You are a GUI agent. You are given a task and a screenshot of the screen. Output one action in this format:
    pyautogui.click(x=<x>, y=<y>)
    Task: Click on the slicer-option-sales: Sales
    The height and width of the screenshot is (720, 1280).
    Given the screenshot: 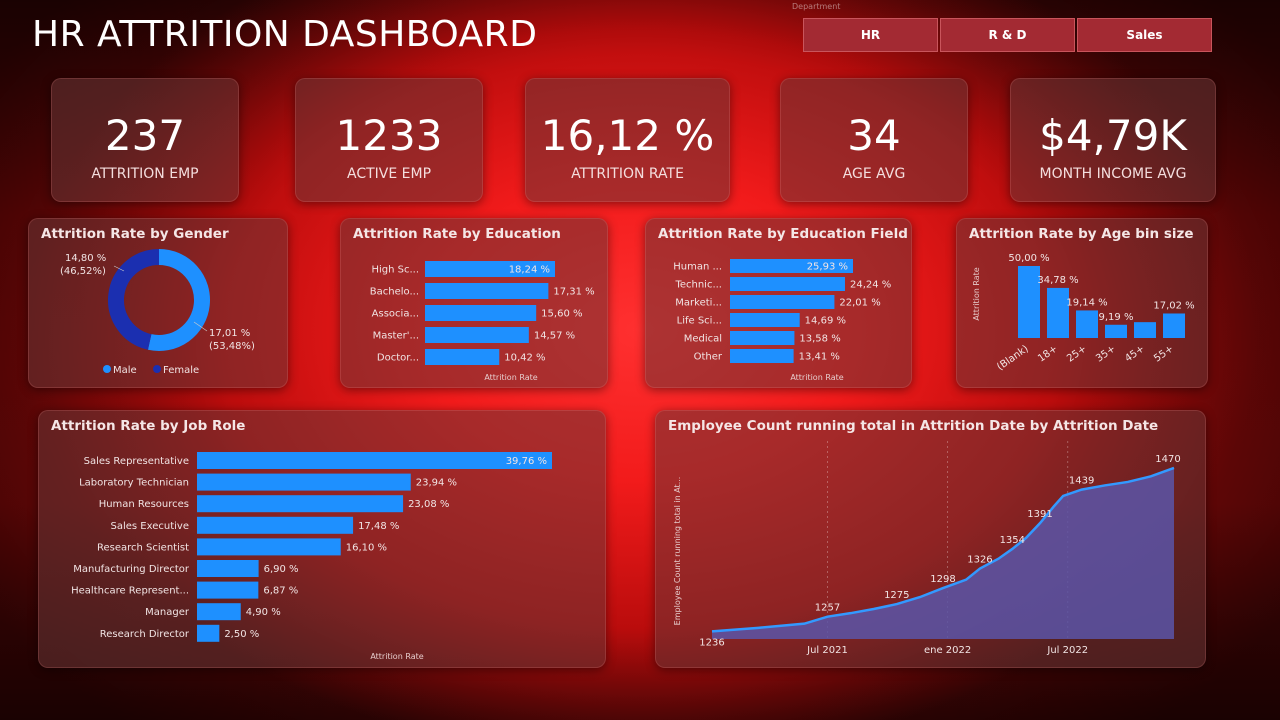 What is the action you would take?
    pyautogui.click(x=1144, y=35)
    